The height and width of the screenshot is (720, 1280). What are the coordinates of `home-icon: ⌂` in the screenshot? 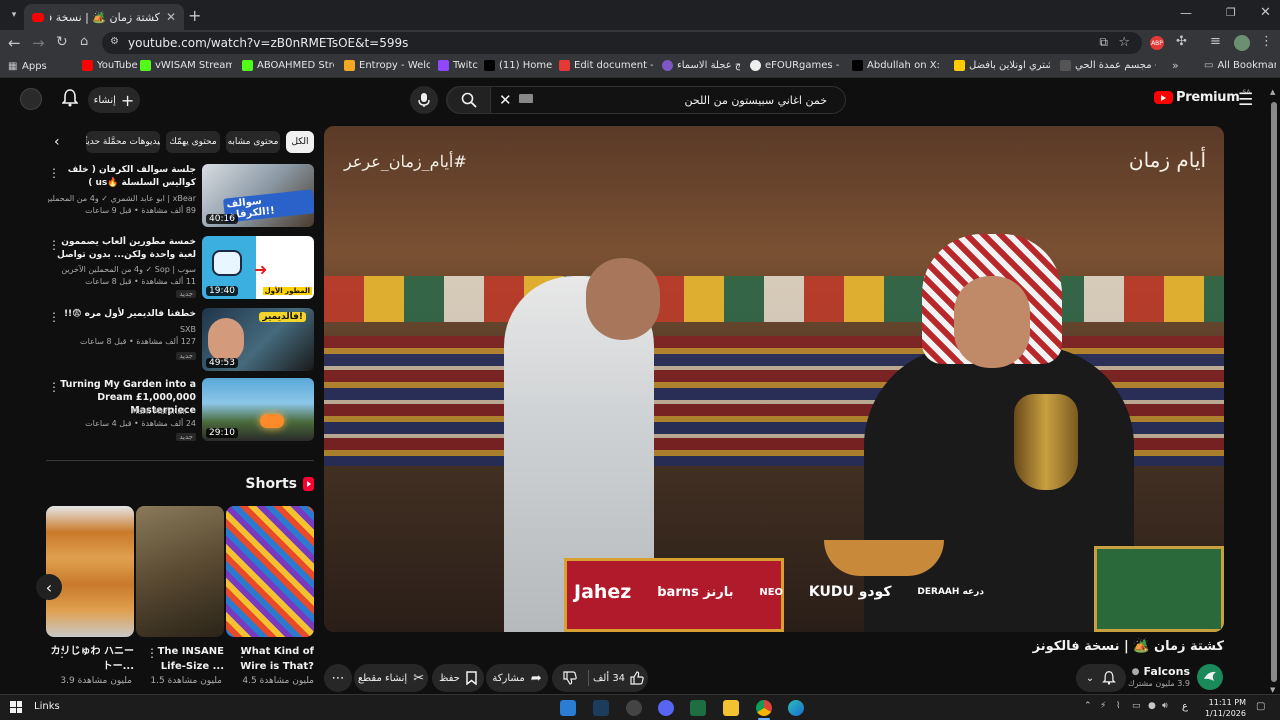 It's located at (84, 41).